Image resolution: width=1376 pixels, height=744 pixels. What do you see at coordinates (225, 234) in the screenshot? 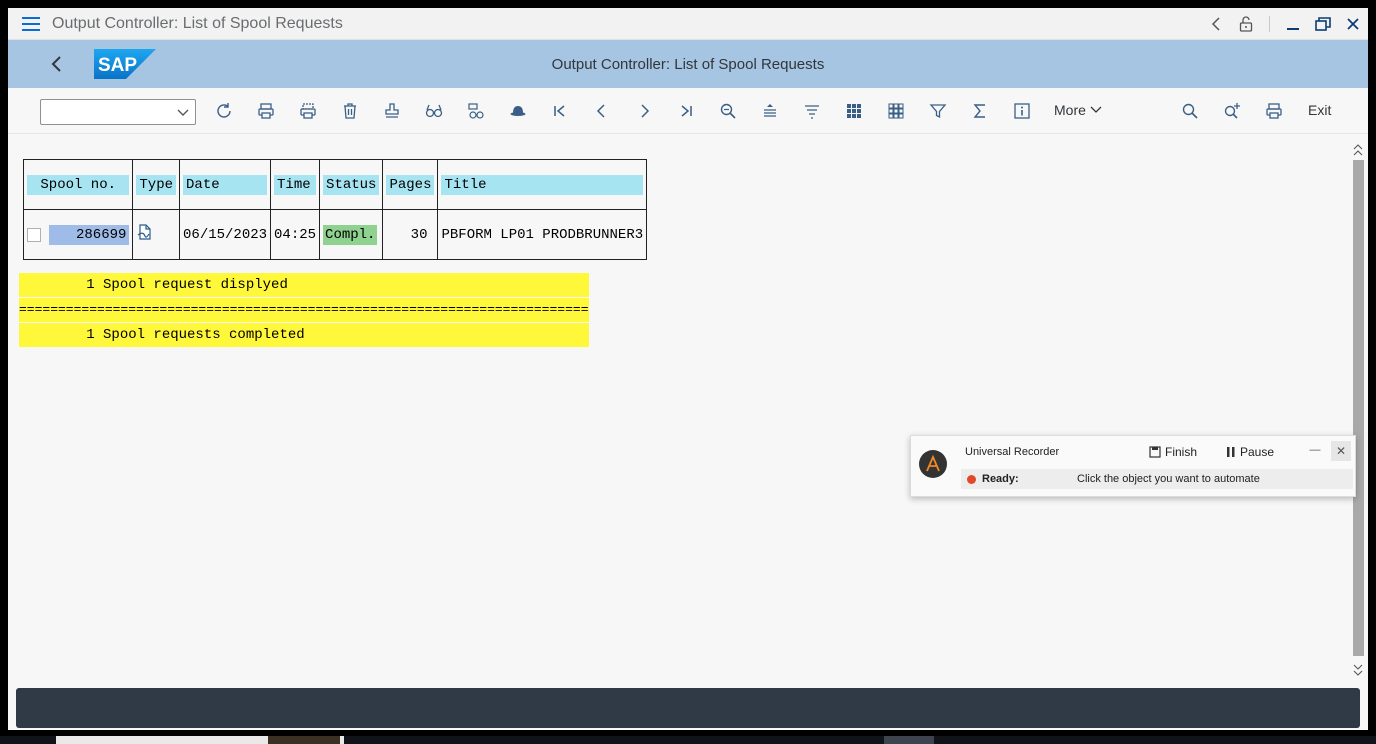
I see `date-cell: 06/15/2023` at bounding box center [225, 234].